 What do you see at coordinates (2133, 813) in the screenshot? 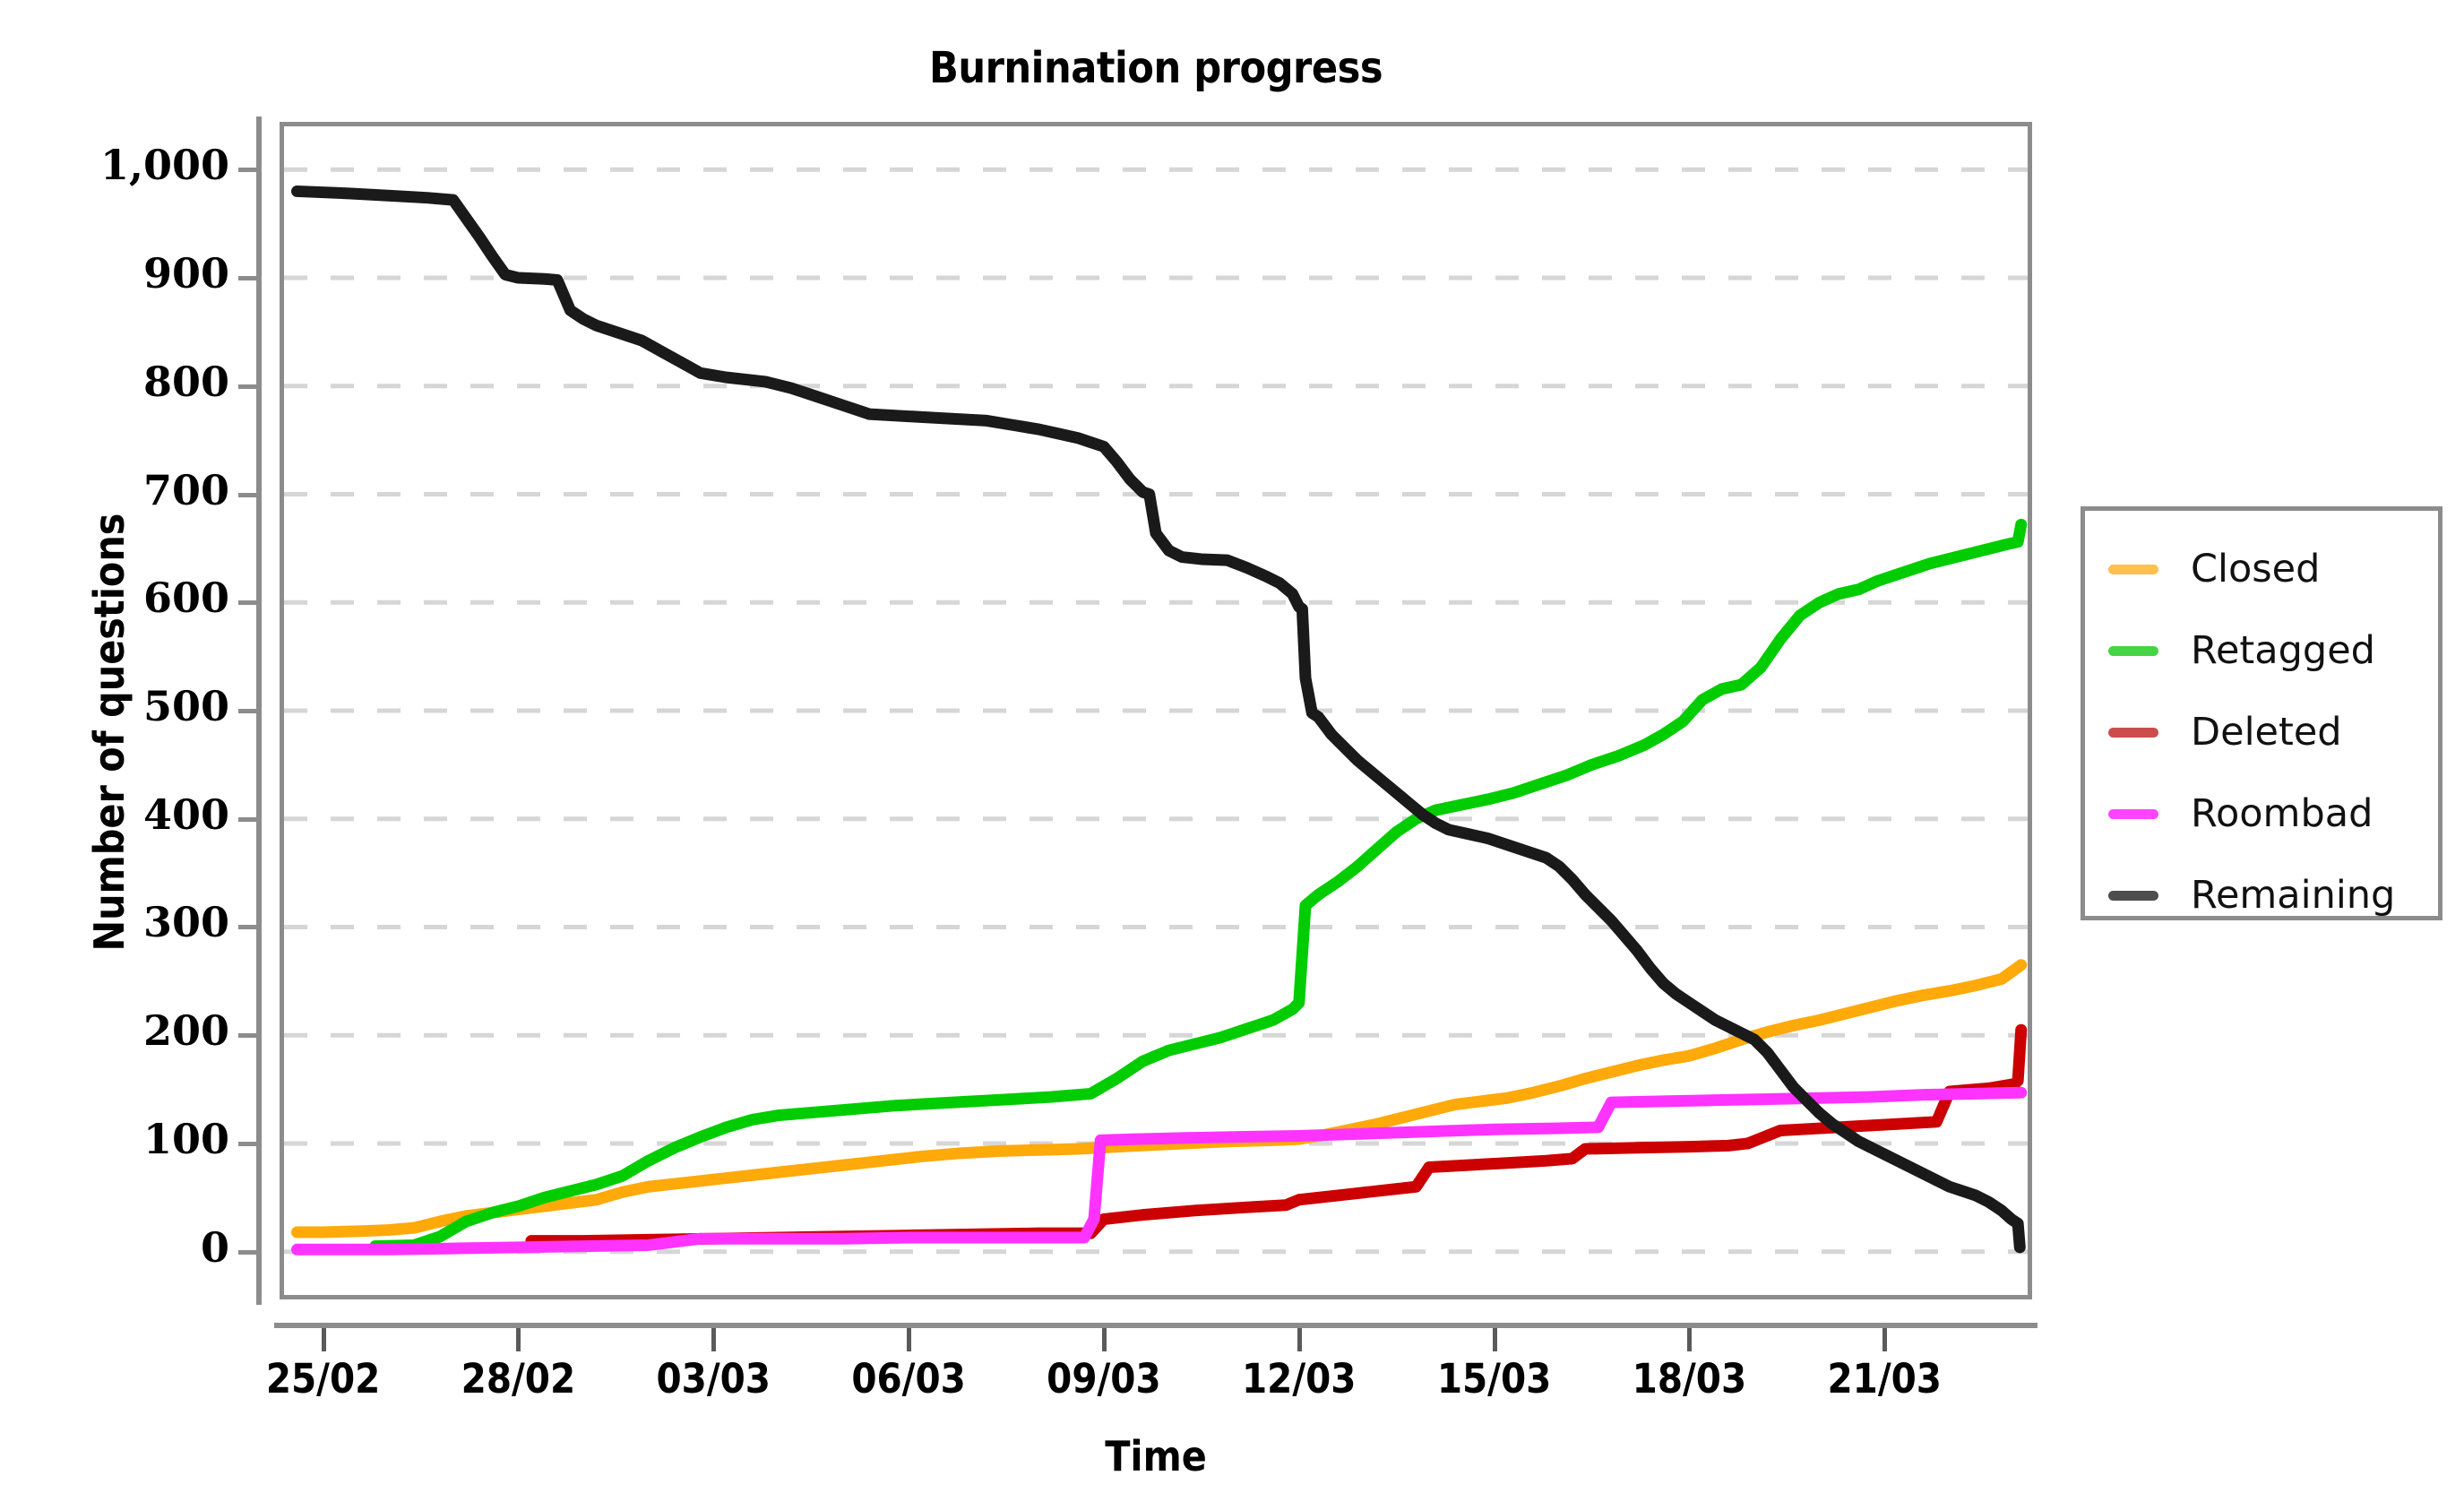
I see `legend-swatch-roombad` at bounding box center [2133, 813].